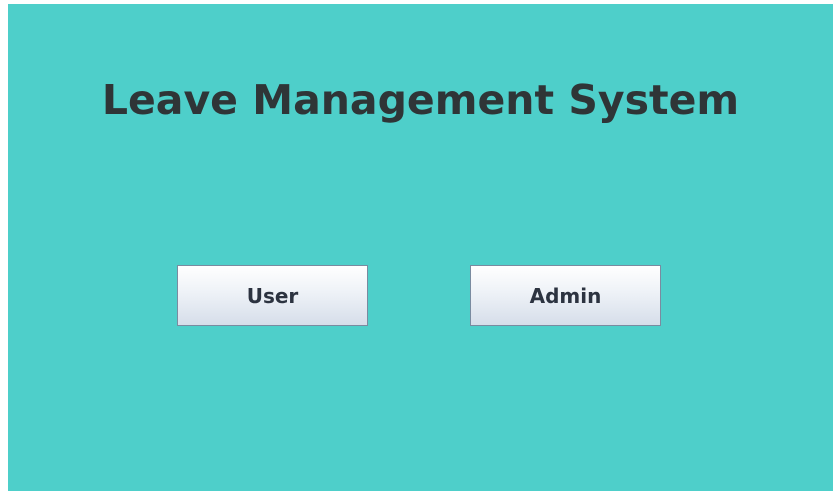 Image resolution: width=833 pixels, height=491 pixels. Describe the element at coordinates (272, 295) in the screenshot. I see `user-button: User` at that location.